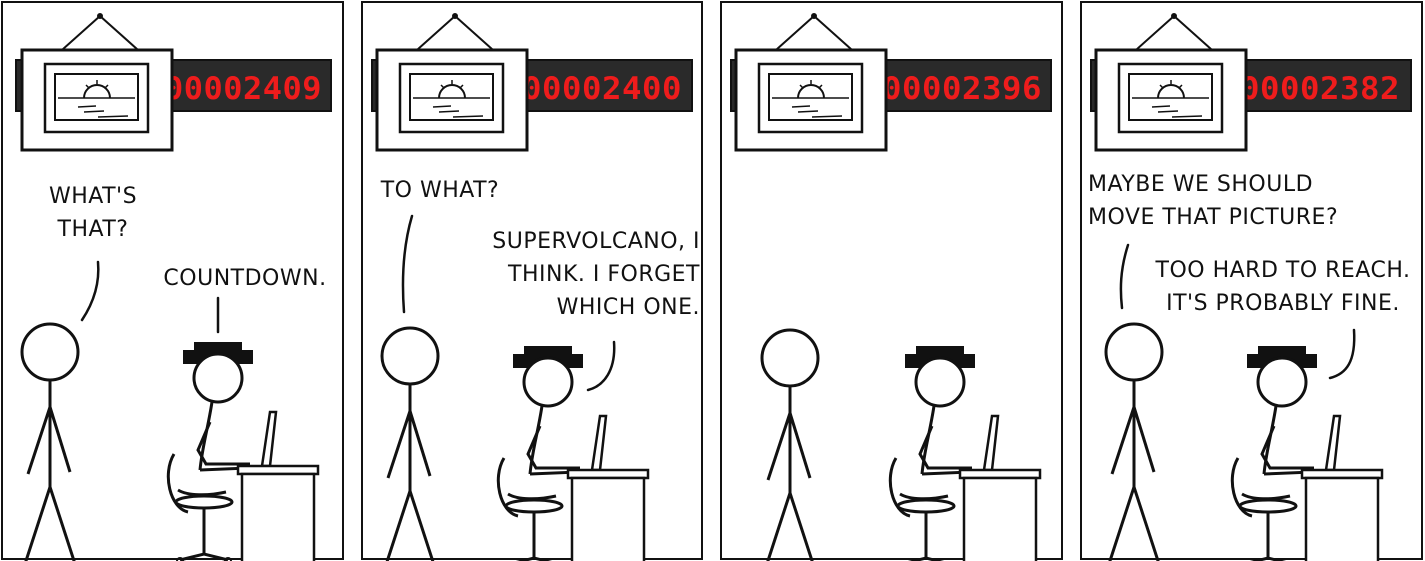  What do you see at coordinates (1283, 270) in the screenshot?
I see `dialogue-line: TOO HARD TO REACH.` at bounding box center [1283, 270].